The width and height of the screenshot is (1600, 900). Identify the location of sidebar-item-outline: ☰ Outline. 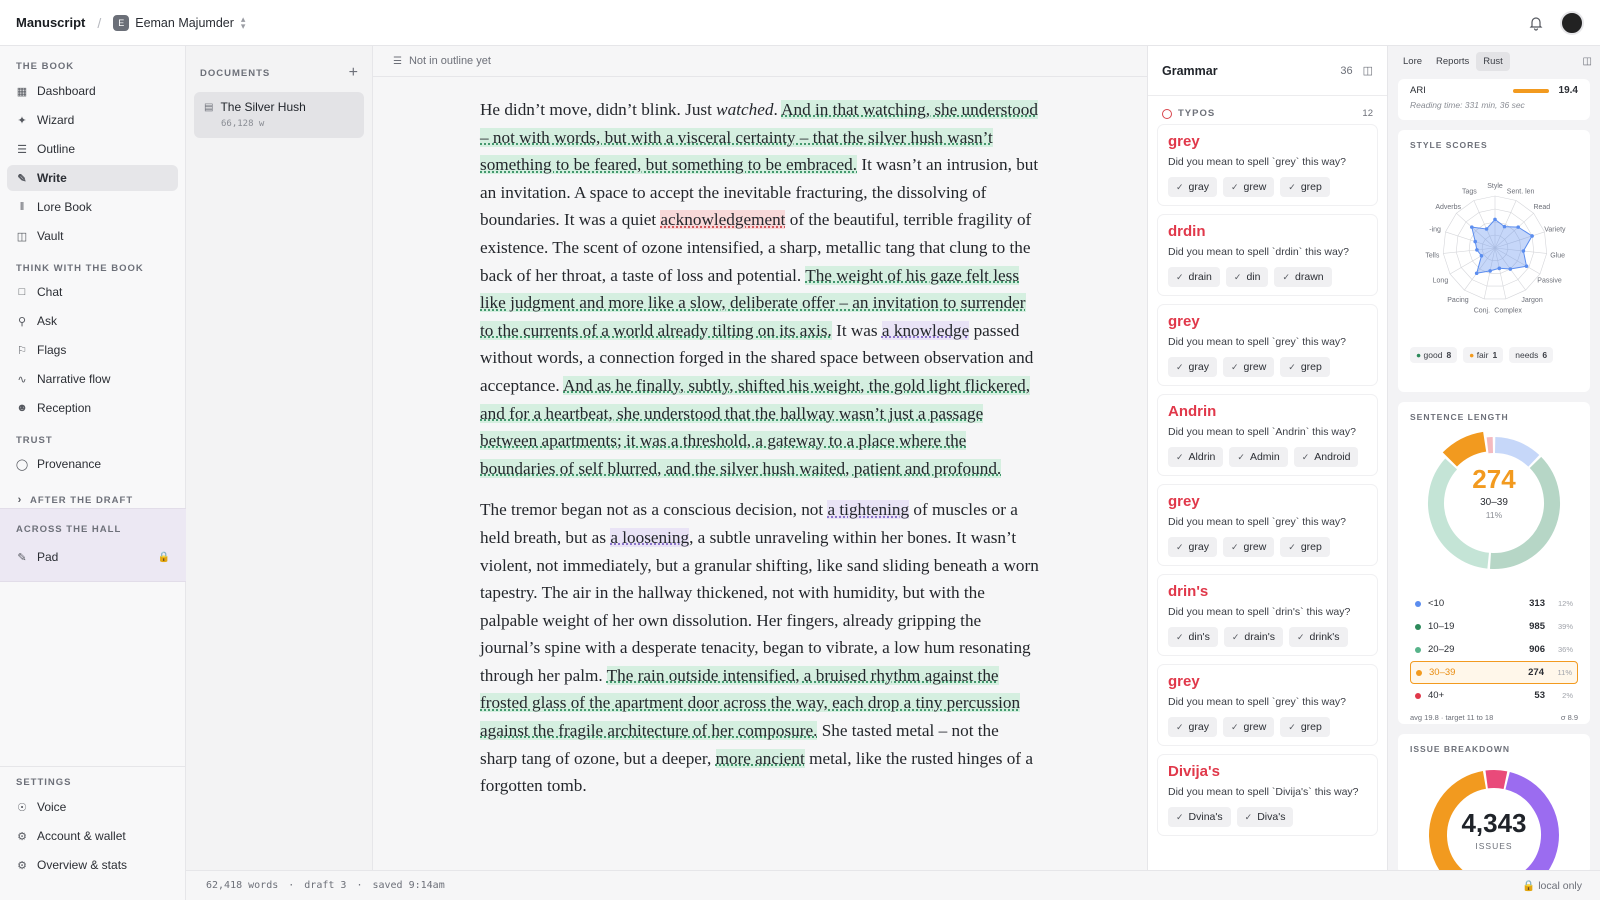
(92, 149).